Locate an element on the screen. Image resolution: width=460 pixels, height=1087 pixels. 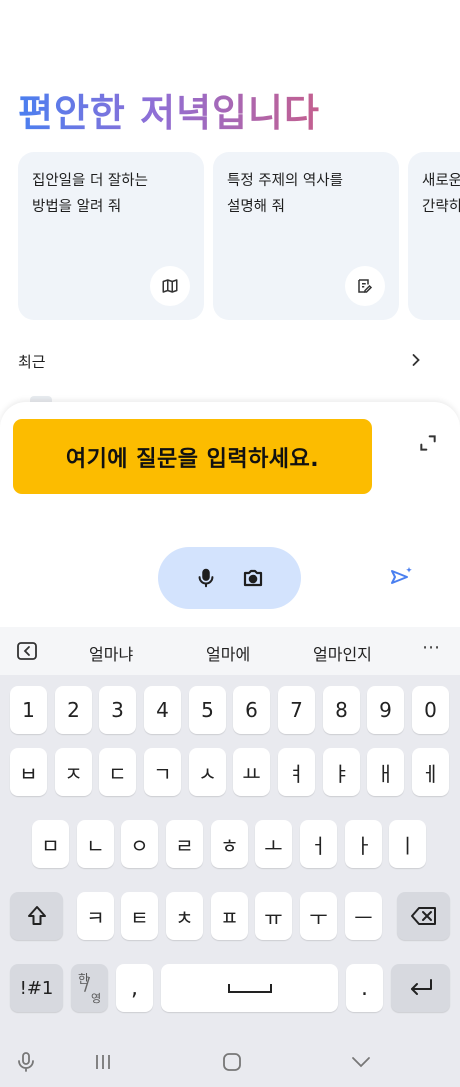
enter-key is located at coordinates (420, 988).